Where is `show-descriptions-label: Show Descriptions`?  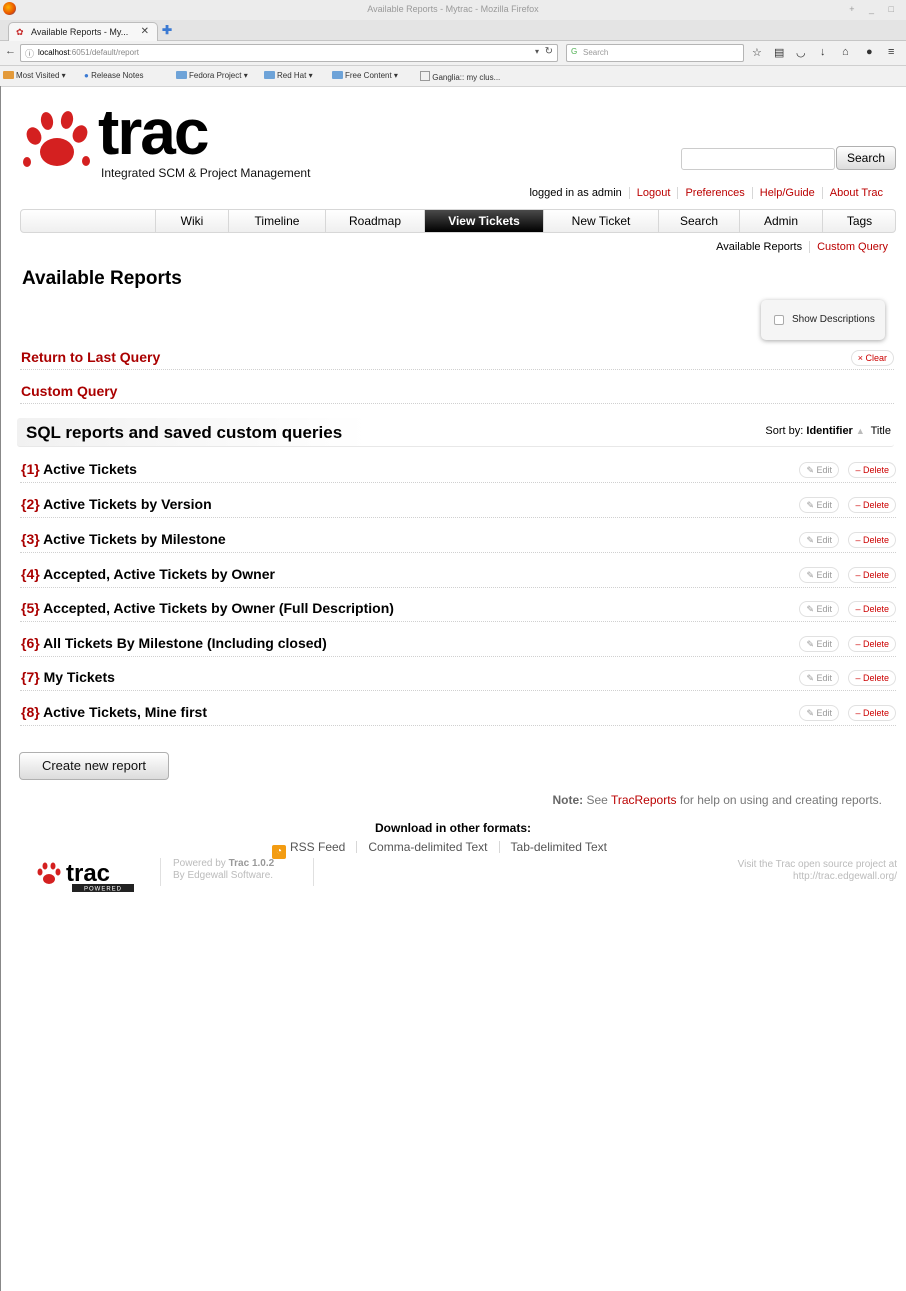 show-descriptions-label: Show Descriptions is located at coordinates (833, 319).